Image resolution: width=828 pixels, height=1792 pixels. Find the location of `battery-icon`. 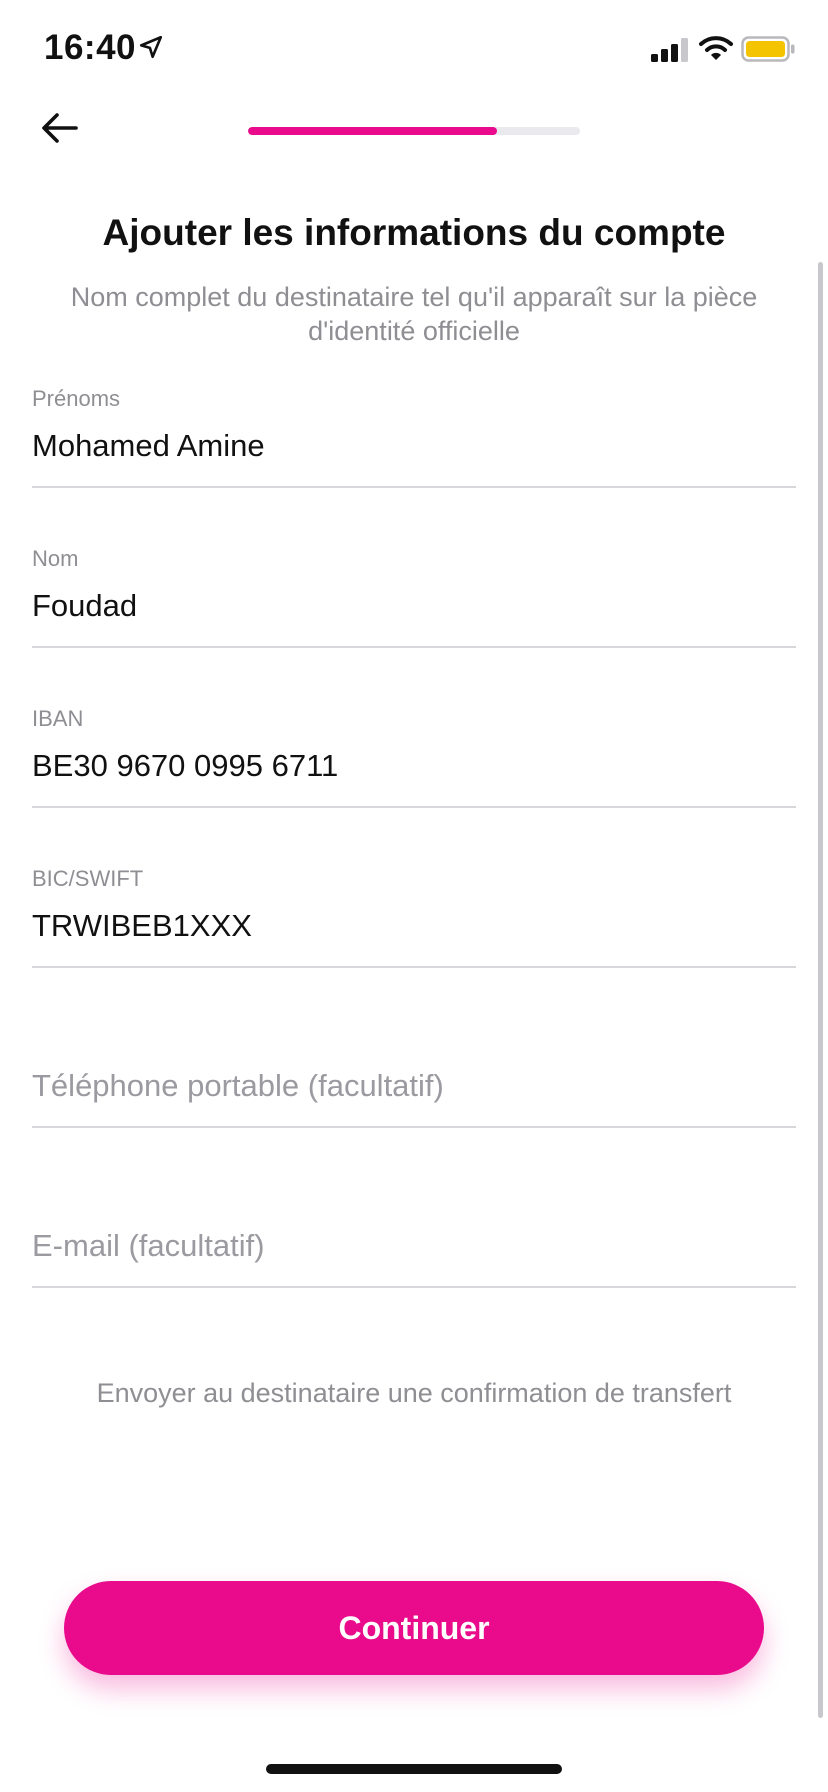

battery-icon is located at coordinates (768, 49).